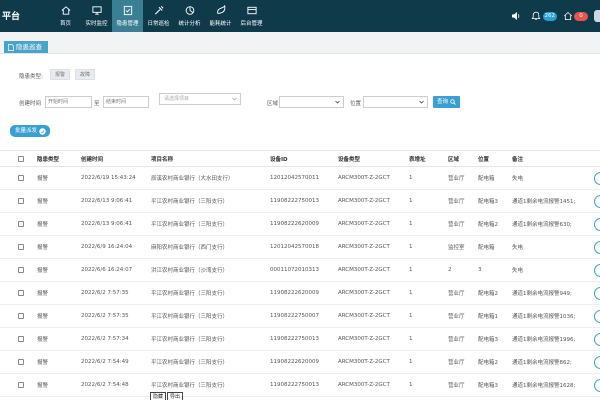 The image size is (600, 400). Describe the element at coordinates (85, 74) in the screenshot. I see `type-option-fault: 故障` at that location.